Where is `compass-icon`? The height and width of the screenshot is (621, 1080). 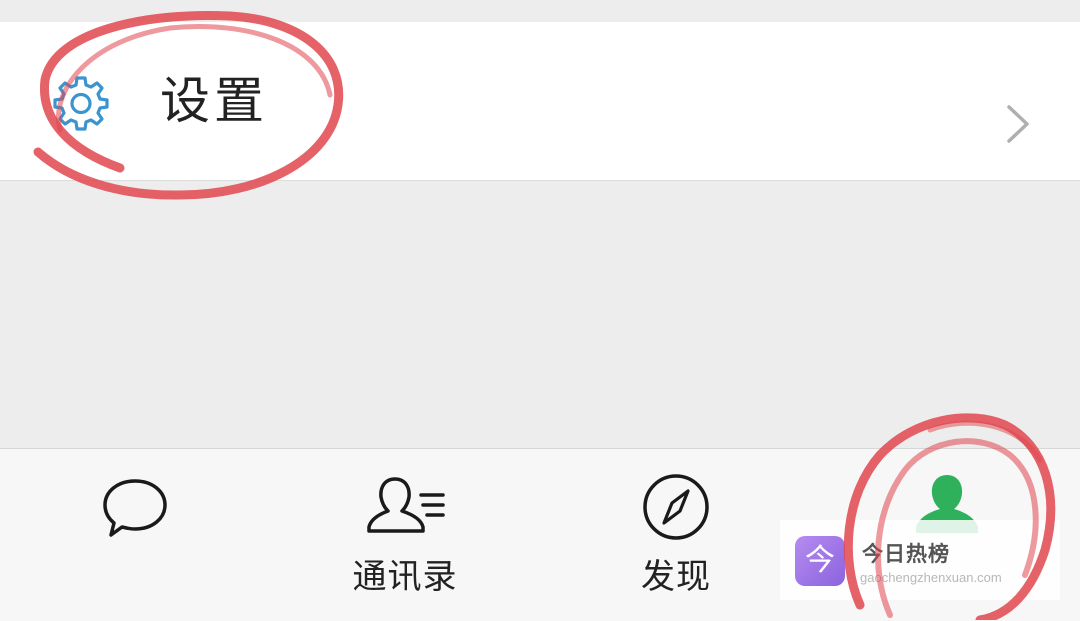 compass-icon is located at coordinates (676, 507).